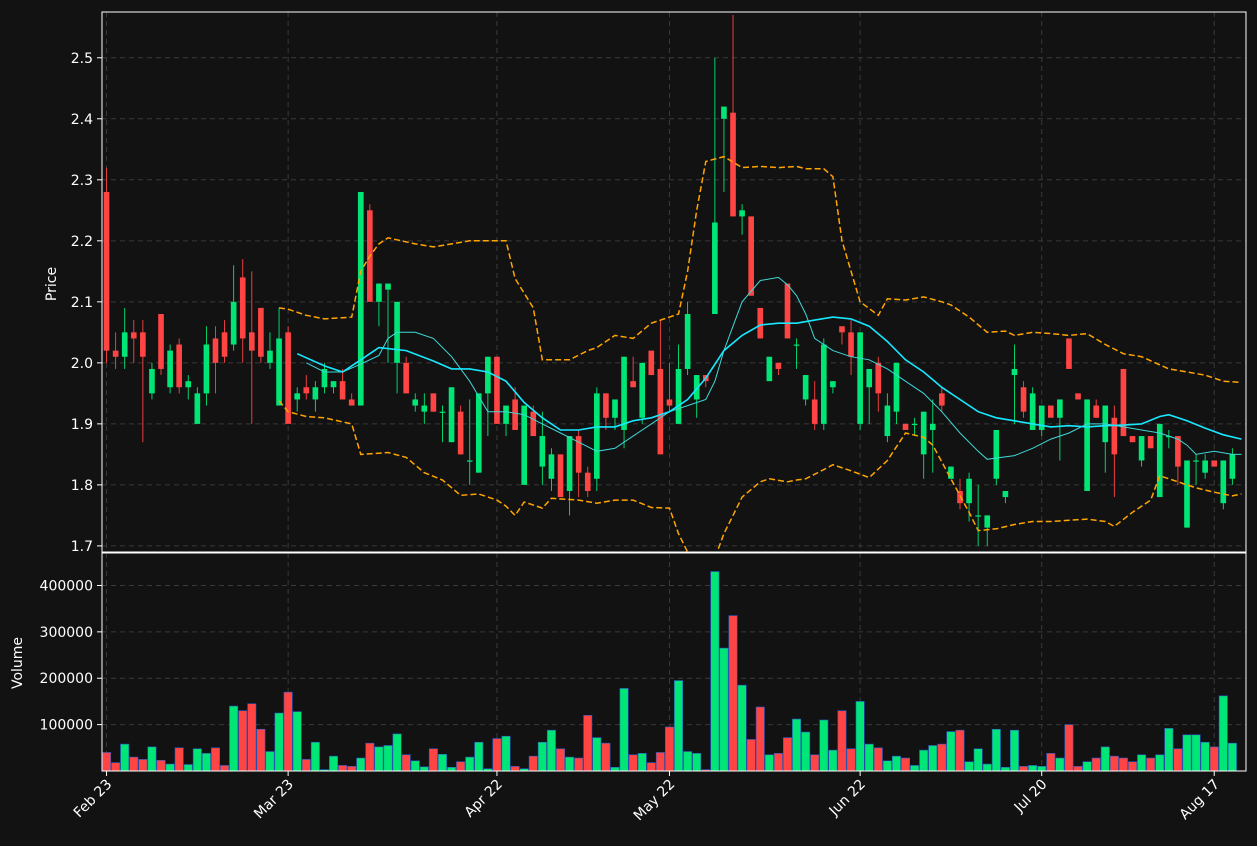  What do you see at coordinates (66, 726) in the screenshot?
I see `volume-tick-label: 100000` at bounding box center [66, 726].